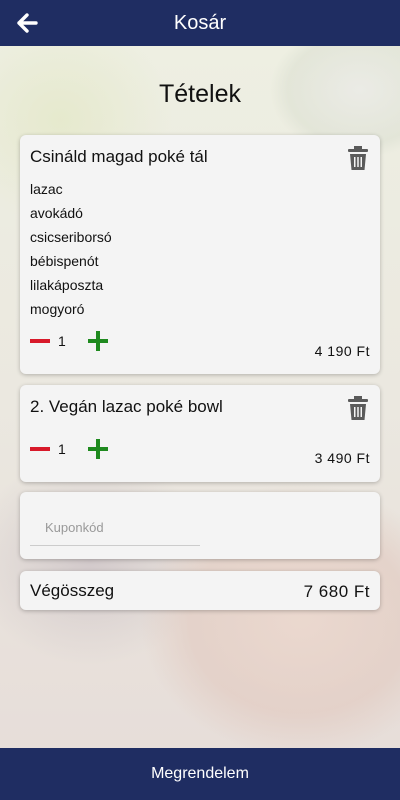 The width and height of the screenshot is (400, 800). What do you see at coordinates (119, 156) in the screenshot?
I see `item-name: Csináld magad poké tál` at bounding box center [119, 156].